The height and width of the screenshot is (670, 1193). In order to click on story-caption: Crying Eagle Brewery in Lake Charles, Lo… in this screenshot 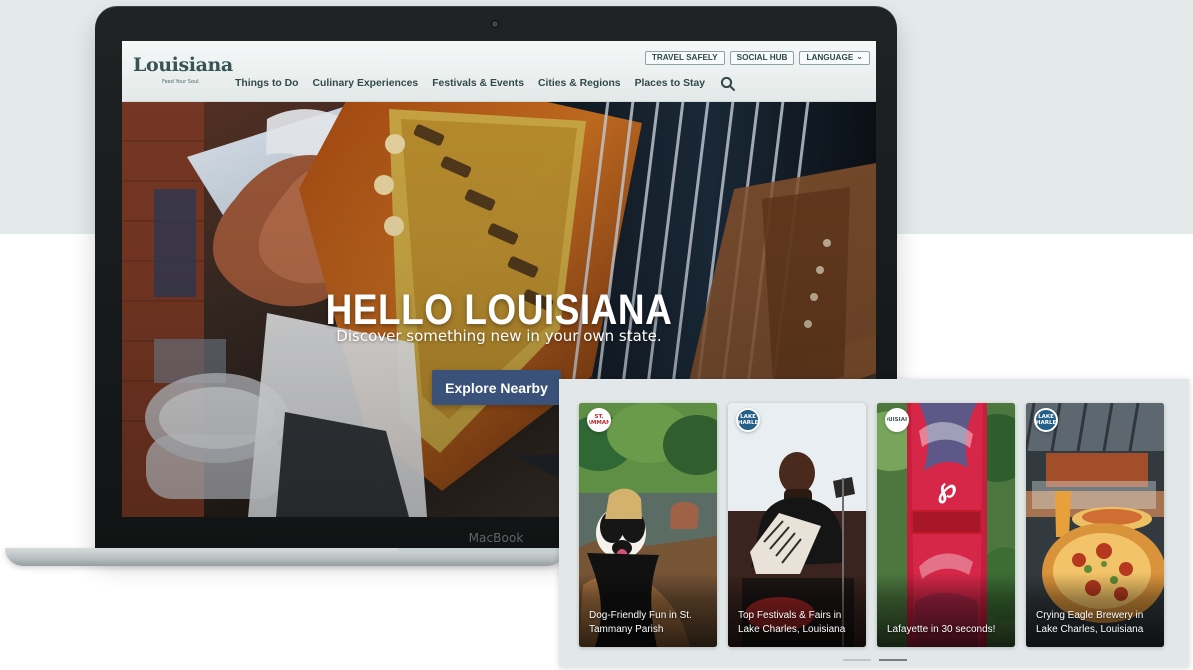, I will do `click(1090, 622)`.